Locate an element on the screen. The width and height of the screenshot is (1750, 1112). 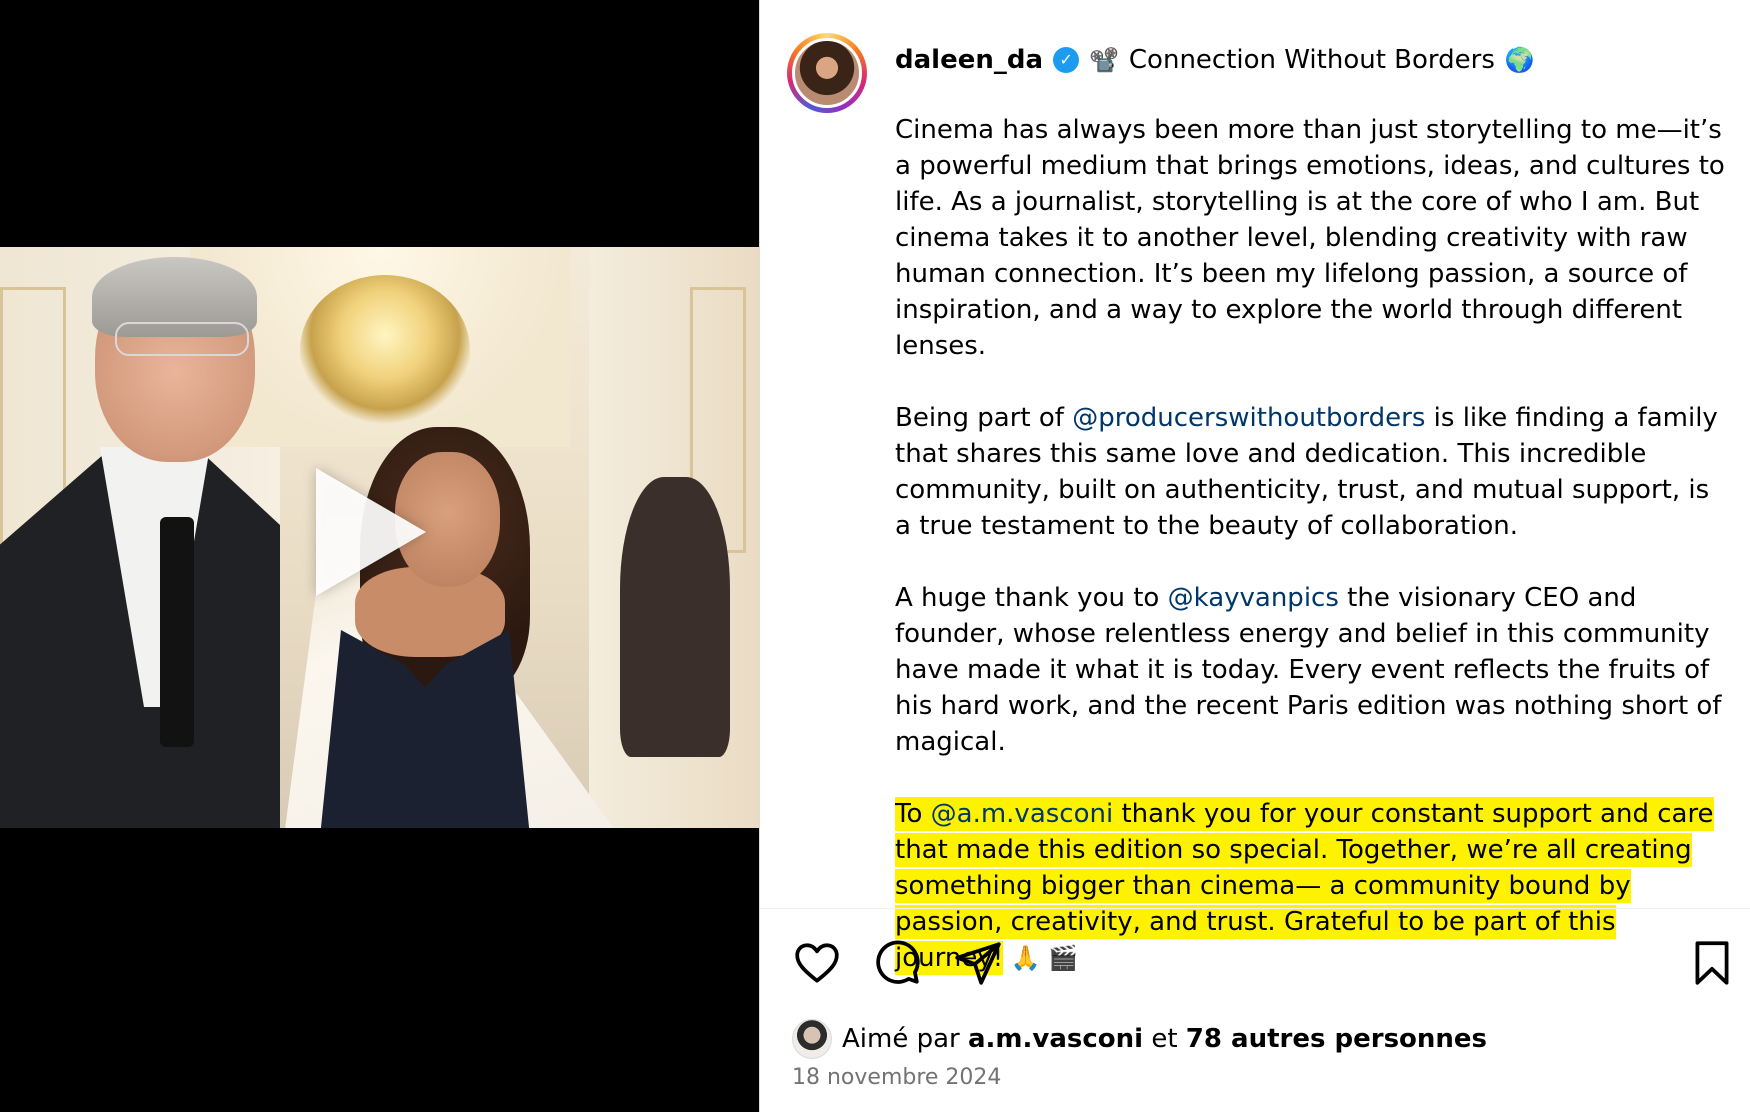
avatar is located at coordinates (827, 73).